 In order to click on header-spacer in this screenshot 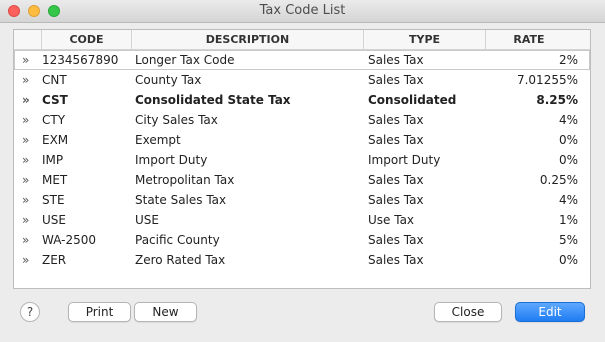, I will do `click(28, 39)`.